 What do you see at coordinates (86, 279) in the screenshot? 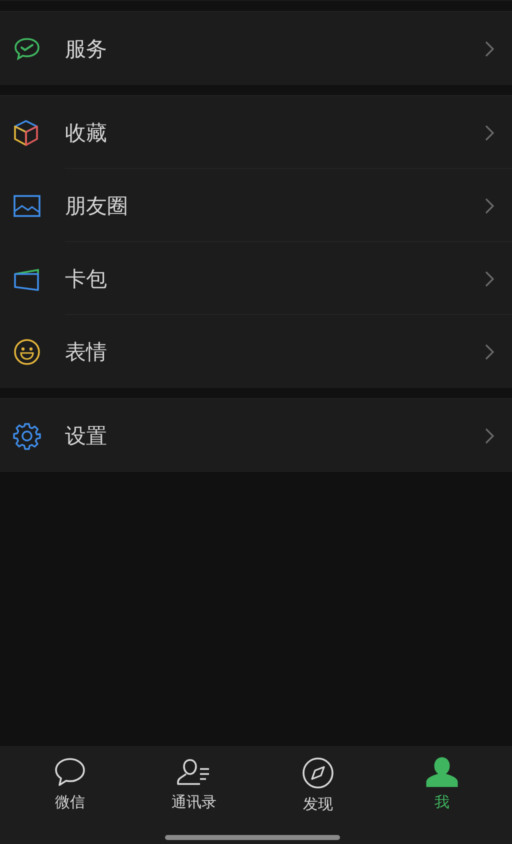
I see `menu-label: 卡包` at bounding box center [86, 279].